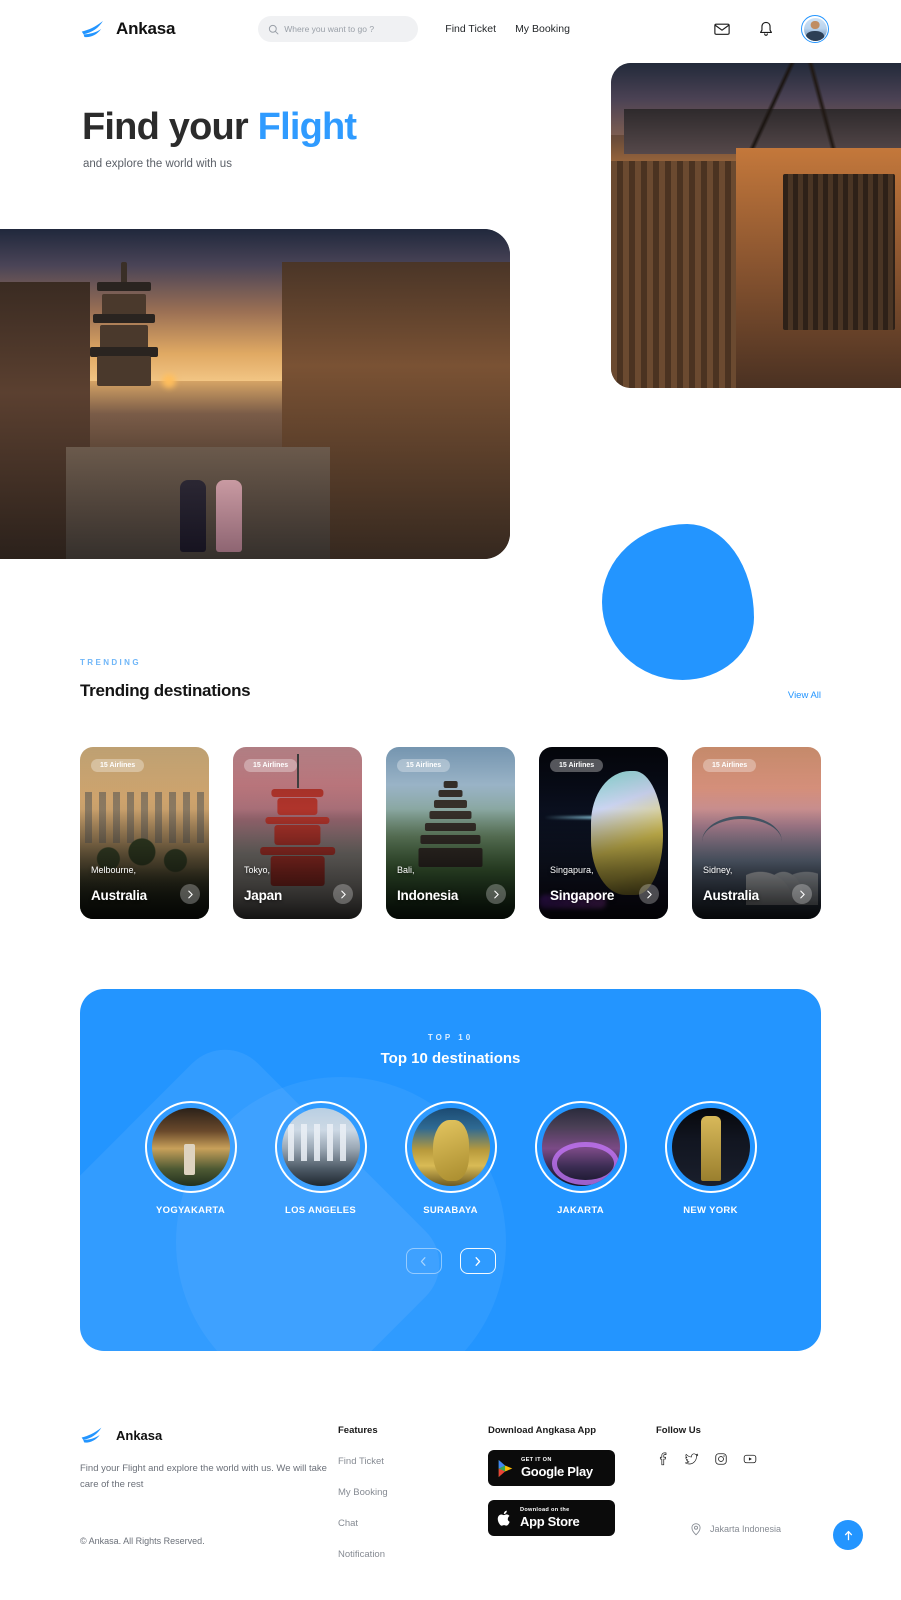 This screenshot has width=901, height=1600. What do you see at coordinates (582, 895) in the screenshot?
I see `card-country: Singapore` at bounding box center [582, 895].